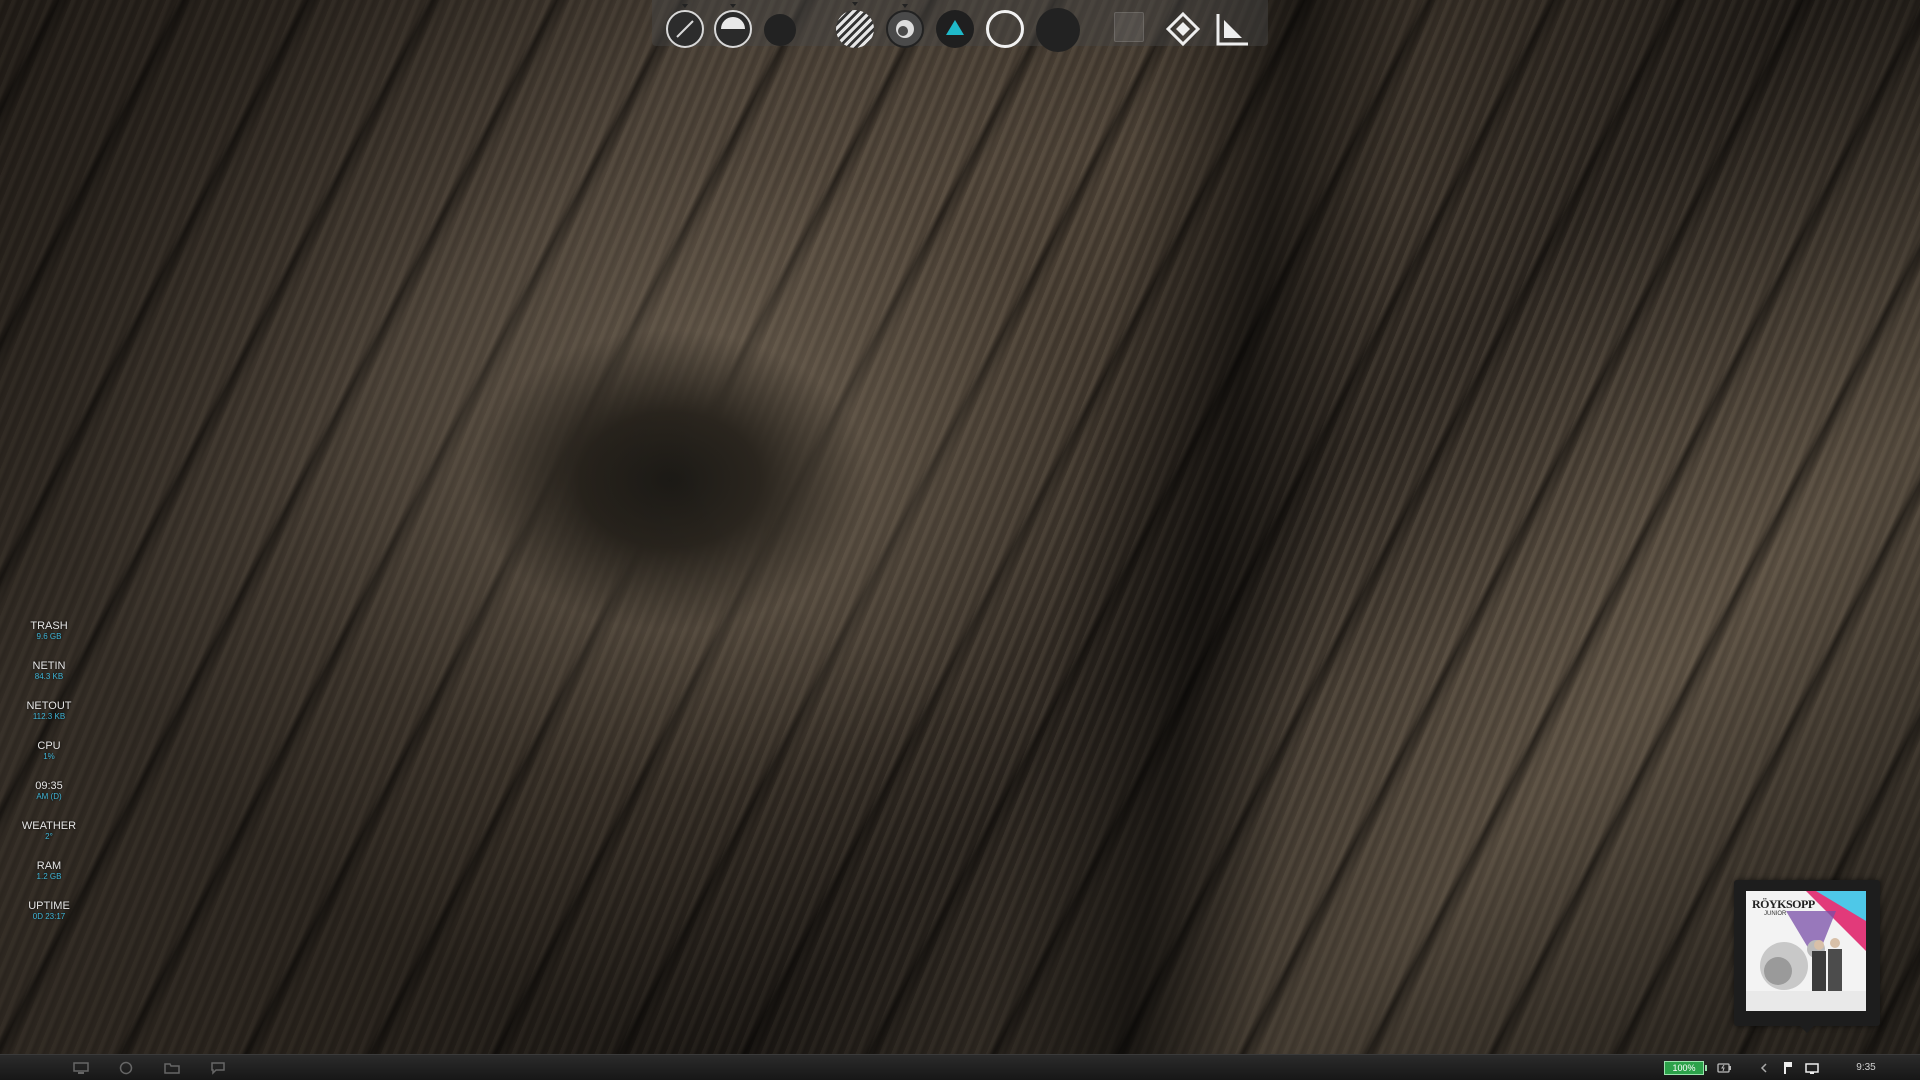  I want to click on widget-label: NETIN, so click(49, 666).